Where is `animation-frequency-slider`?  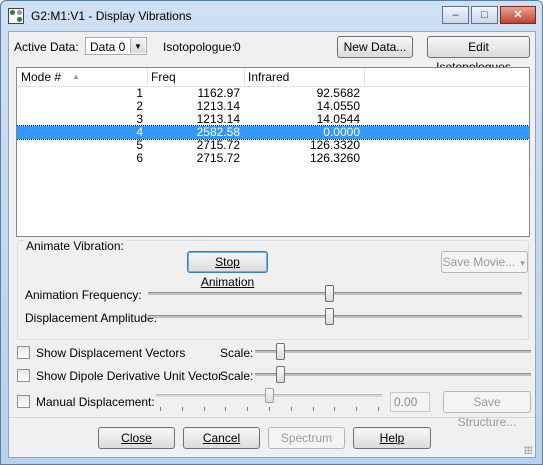 animation-frequency-slider is located at coordinates (335, 294).